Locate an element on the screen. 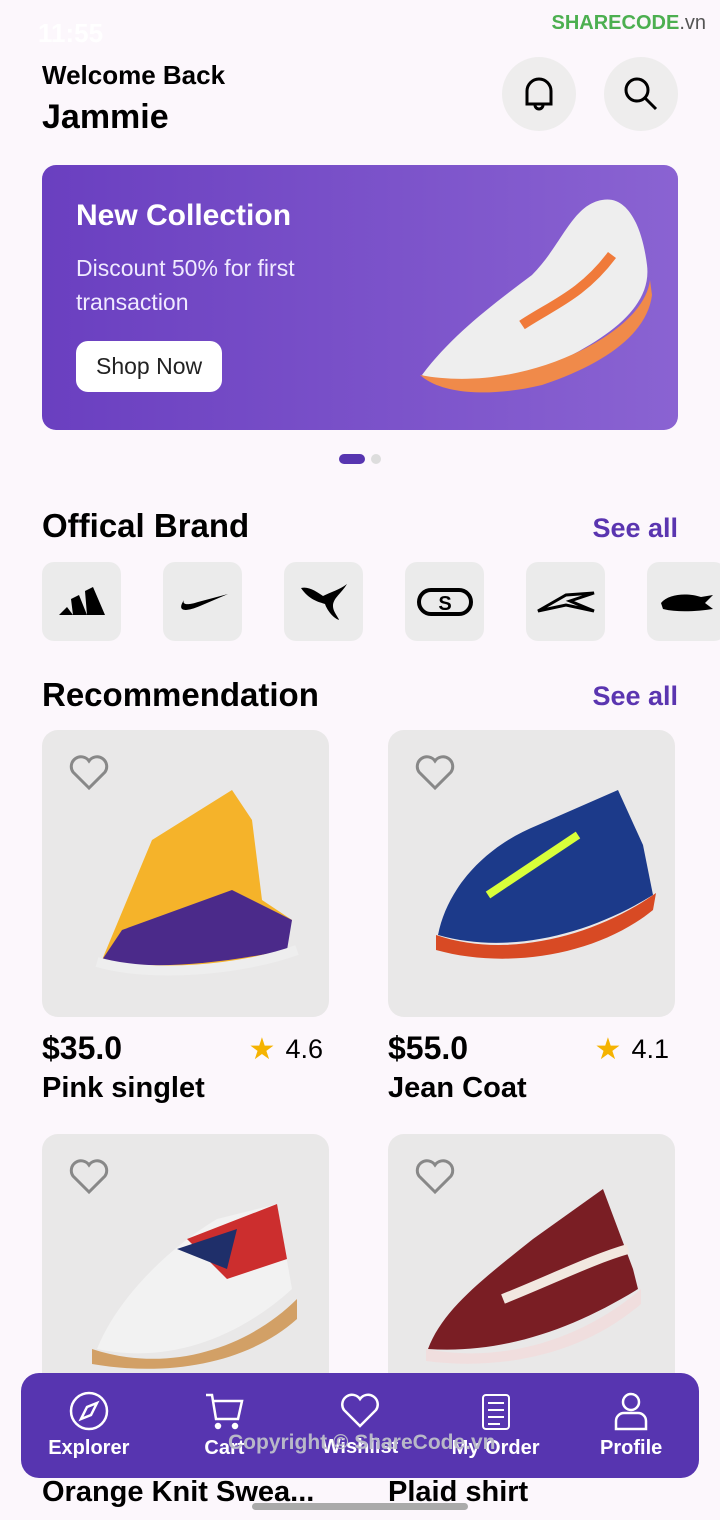 The width and height of the screenshot is (720, 1520). nike-logo-icon is located at coordinates (204, 601).